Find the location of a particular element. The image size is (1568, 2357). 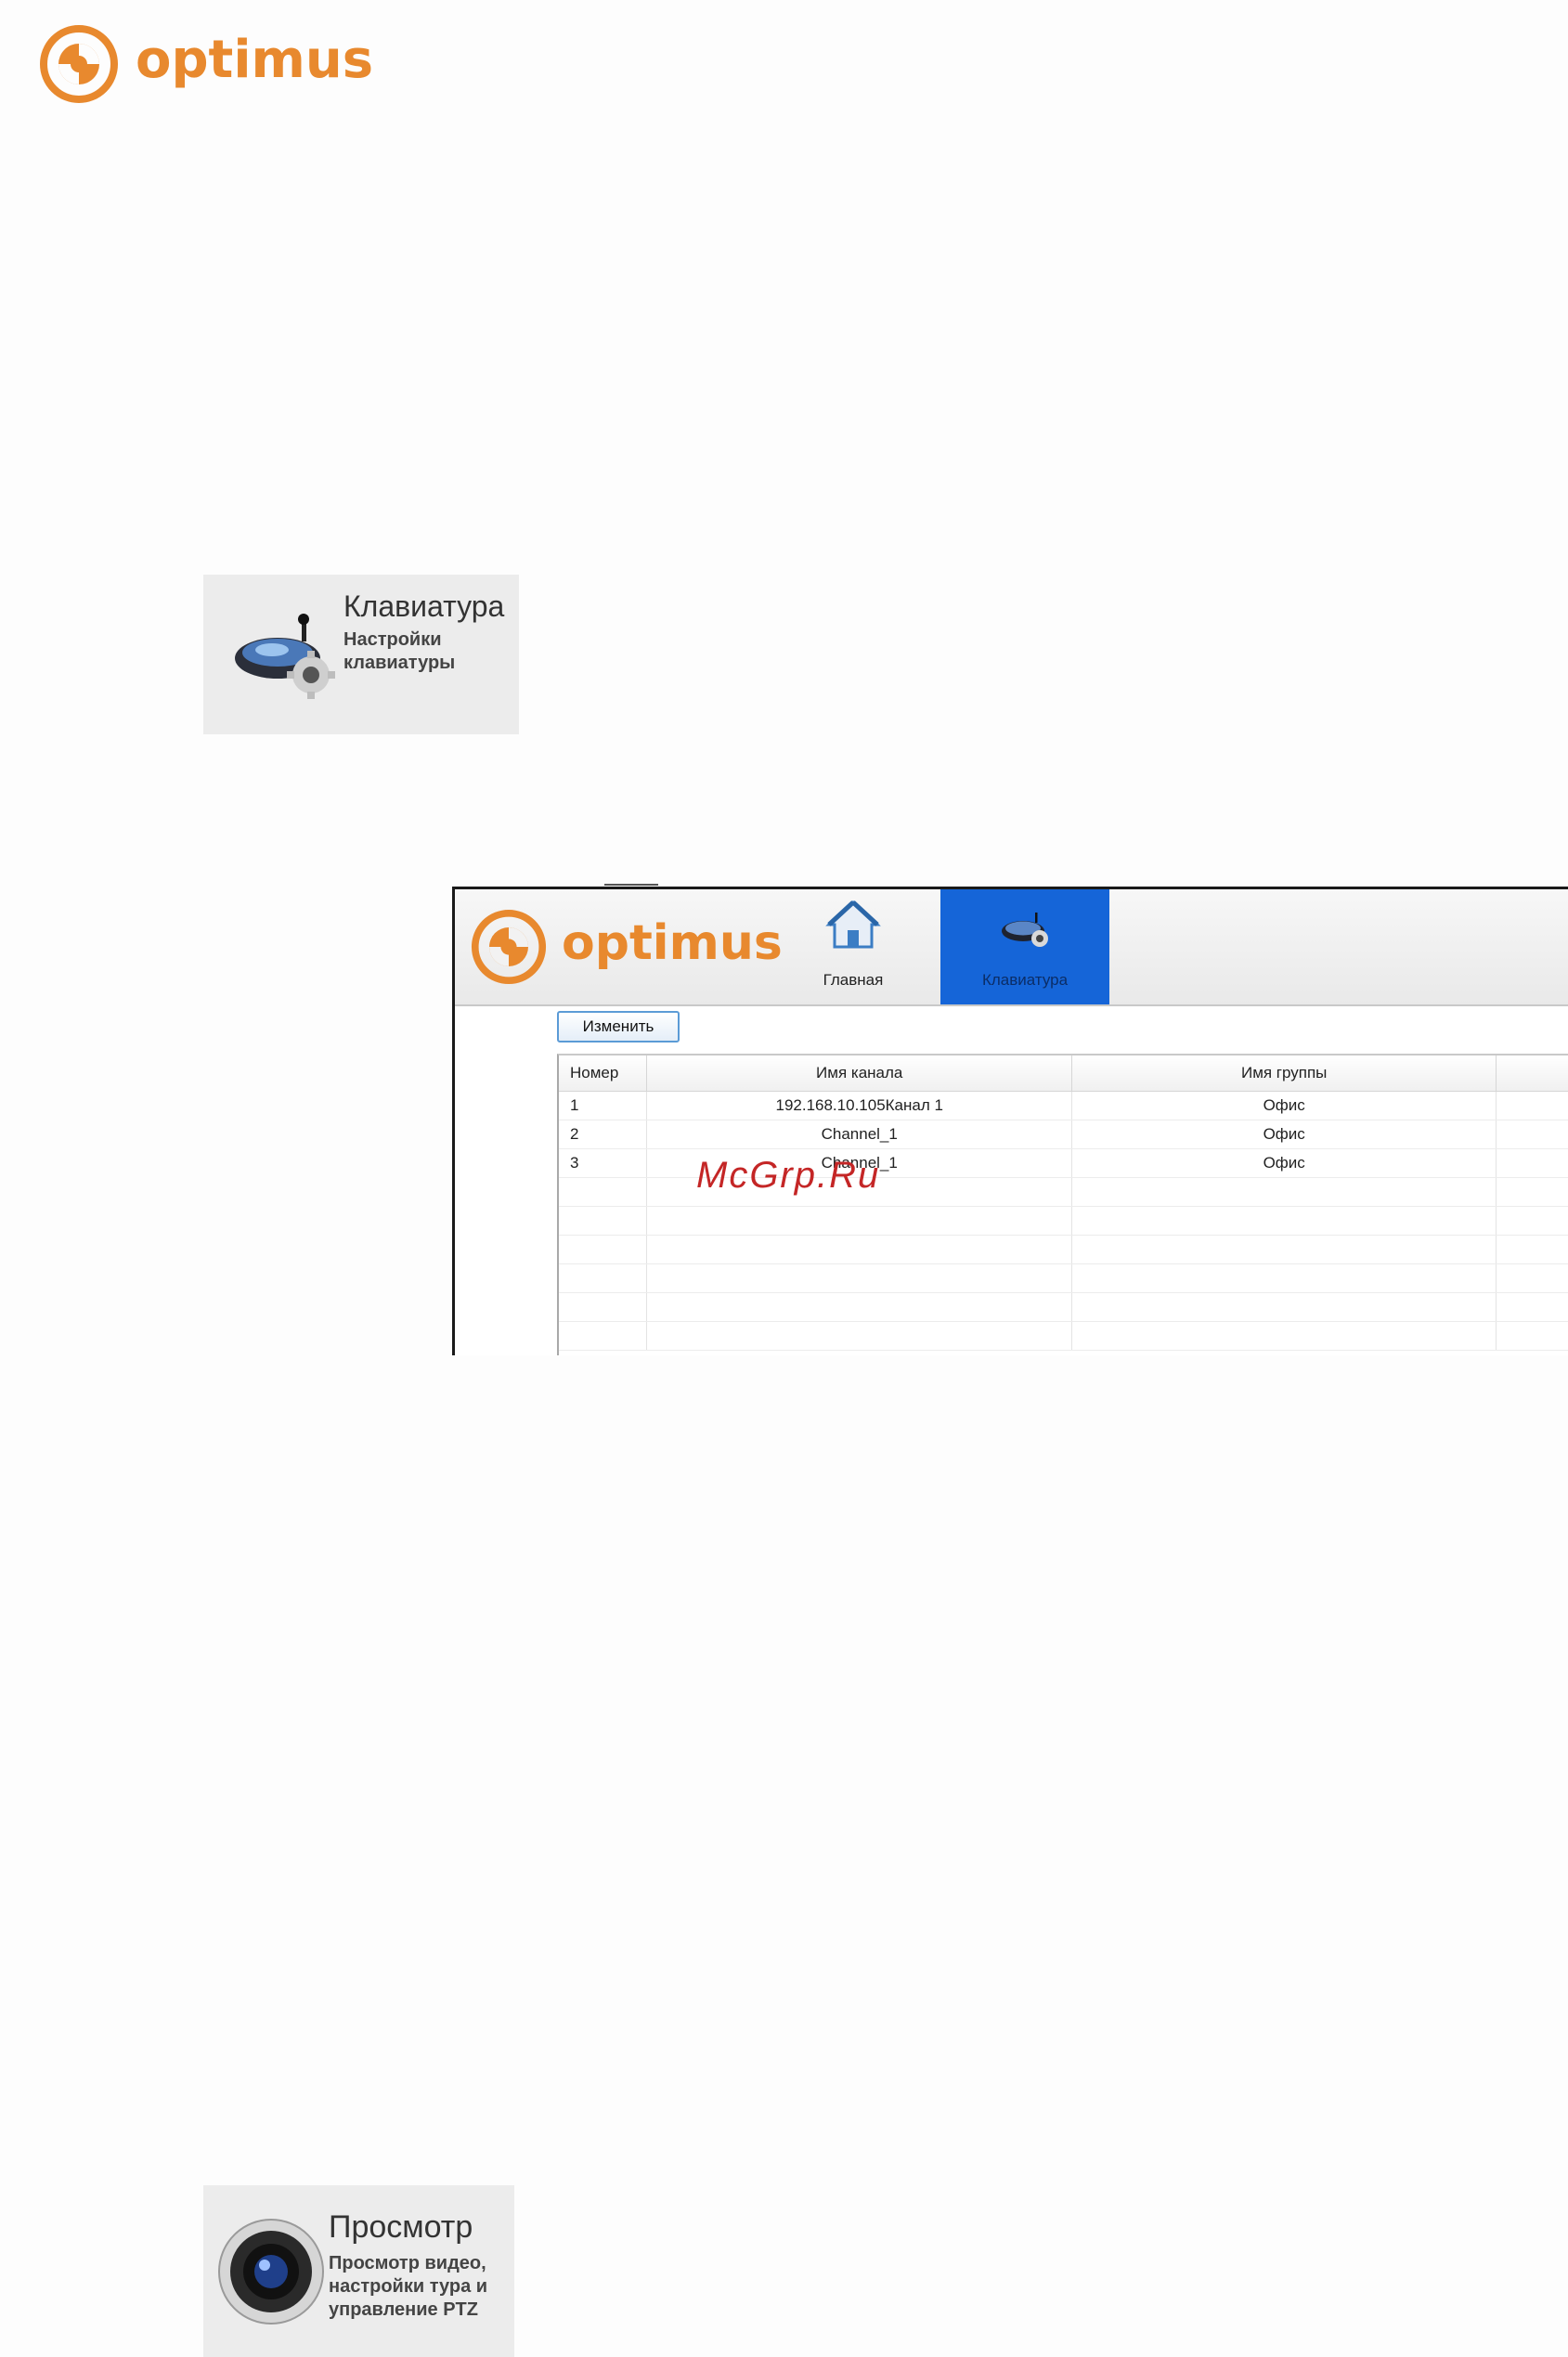

top-logo: optimus is located at coordinates (206, 65).